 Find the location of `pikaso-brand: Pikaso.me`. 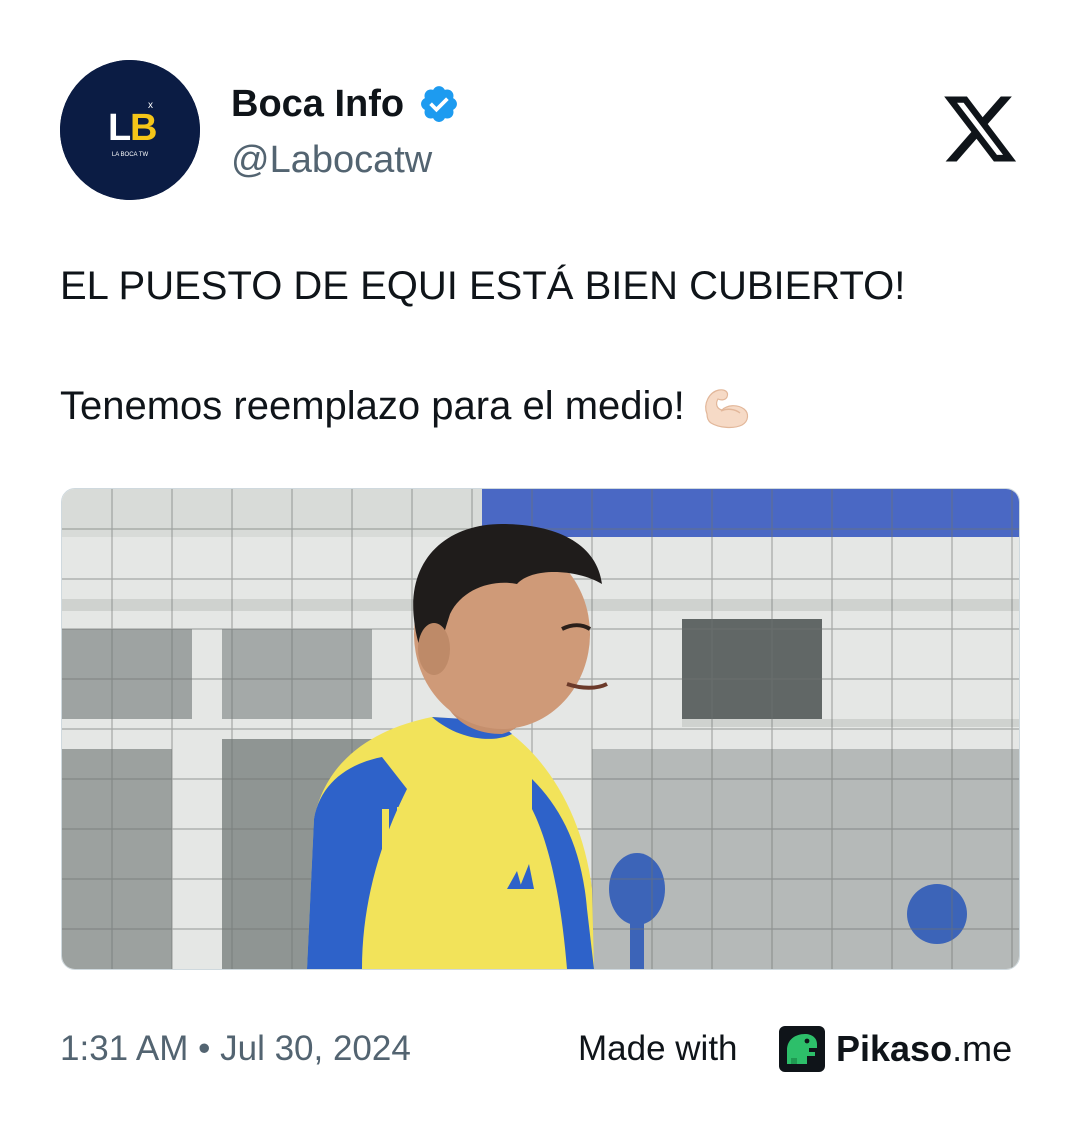

pikaso-brand: Pikaso.me is located at coordinates (924, 1049).